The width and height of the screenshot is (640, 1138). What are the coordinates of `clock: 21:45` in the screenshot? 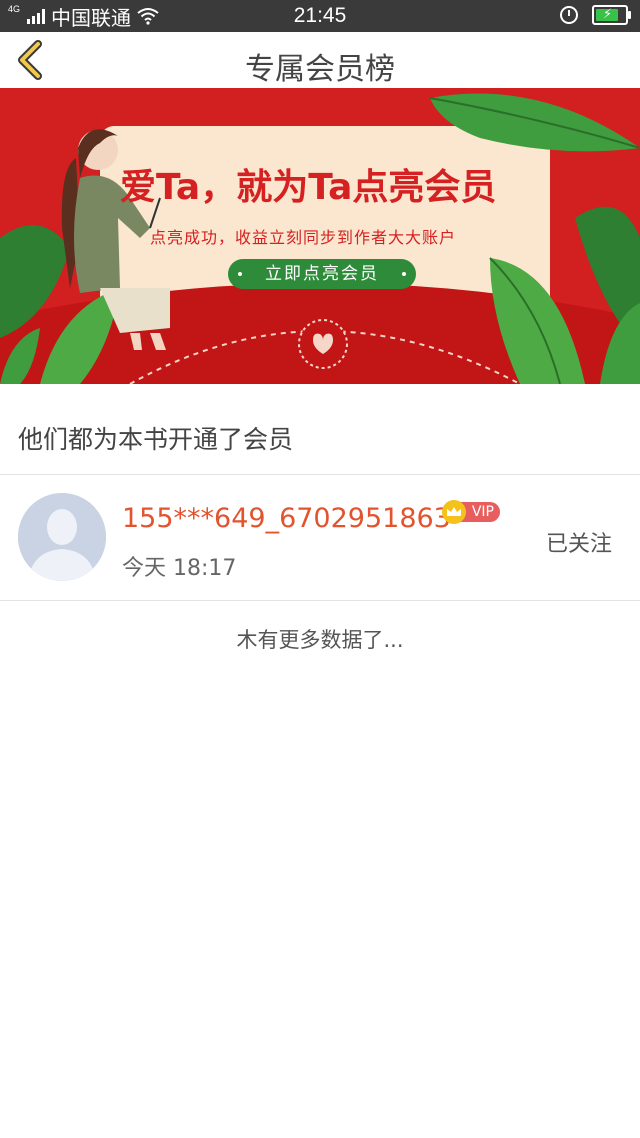 It's located at (320, 15).